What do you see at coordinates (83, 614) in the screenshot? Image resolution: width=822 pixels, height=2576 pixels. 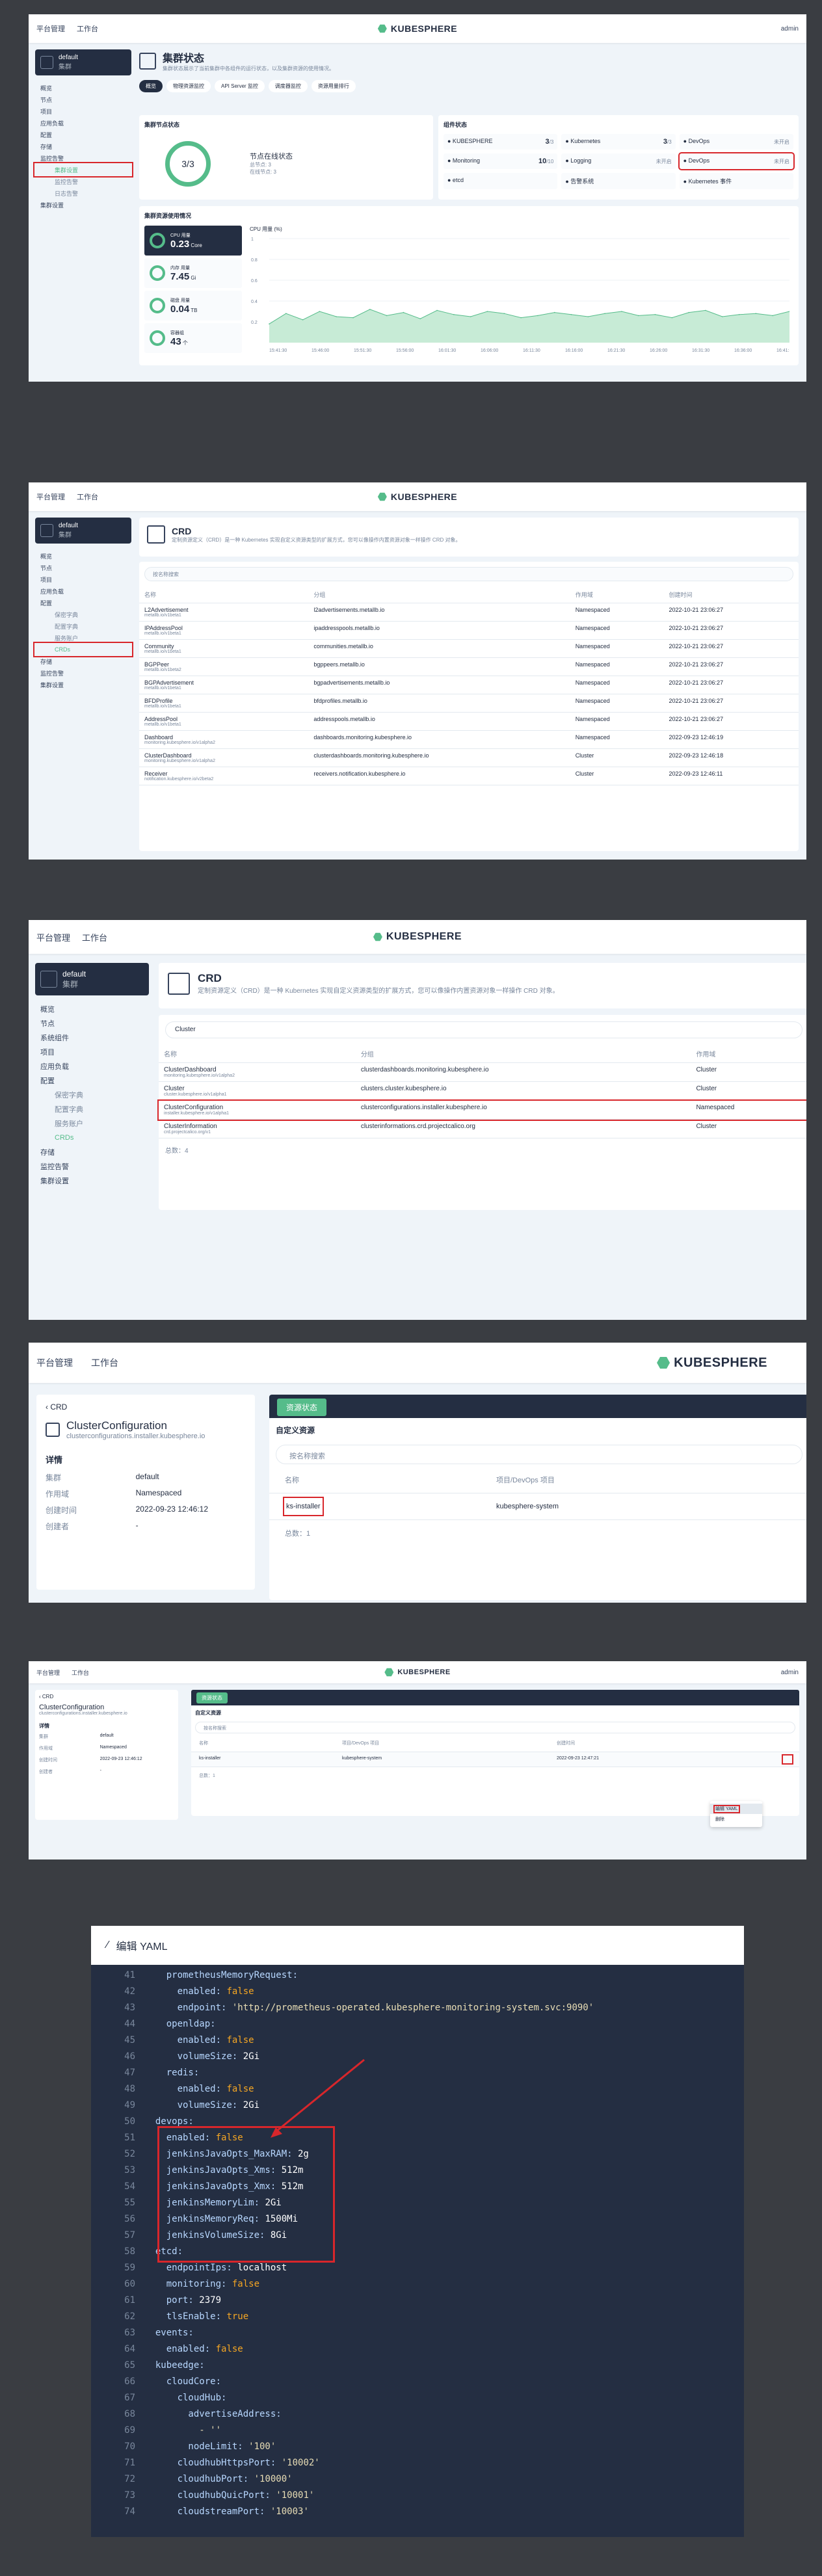 I see `sidebar-subitem: 保密字典` at bounding box center [83, 614].